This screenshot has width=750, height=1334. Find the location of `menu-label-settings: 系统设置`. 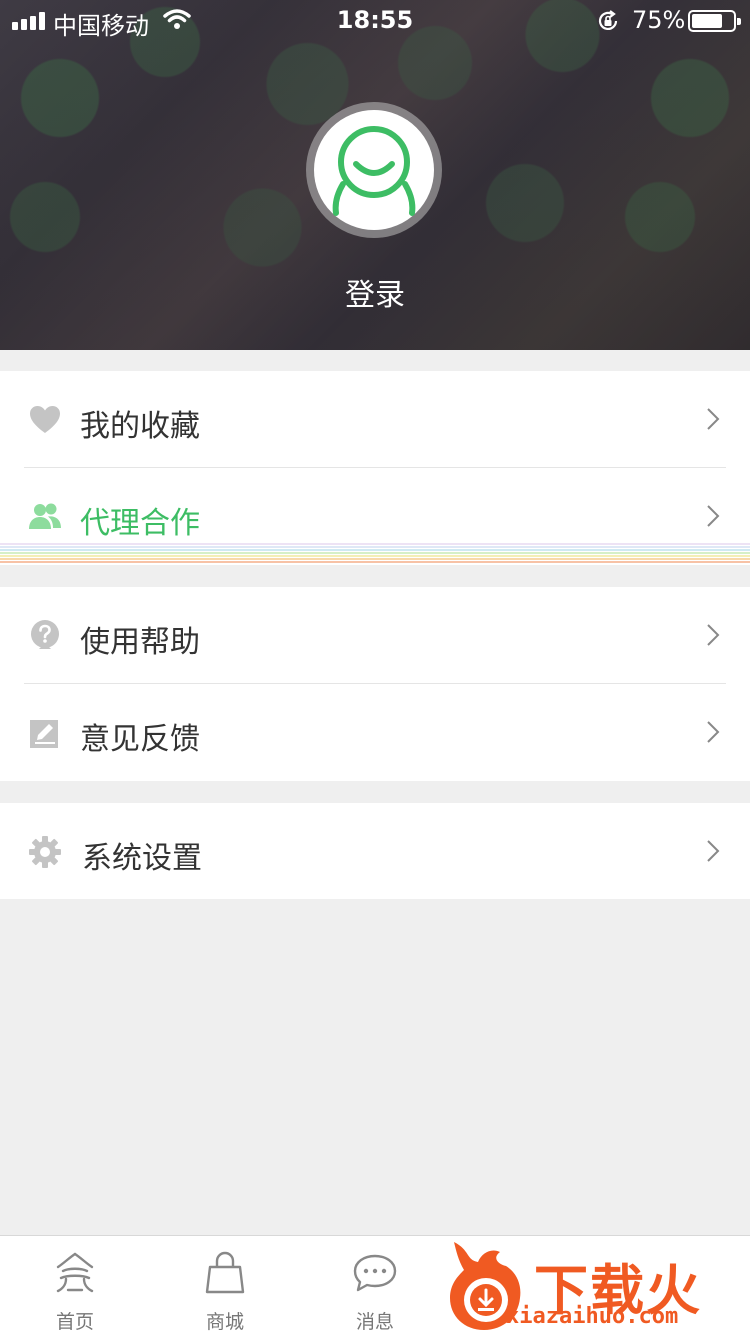

menu-label-settings: 系统设置 is located at coordinates (142, 858).